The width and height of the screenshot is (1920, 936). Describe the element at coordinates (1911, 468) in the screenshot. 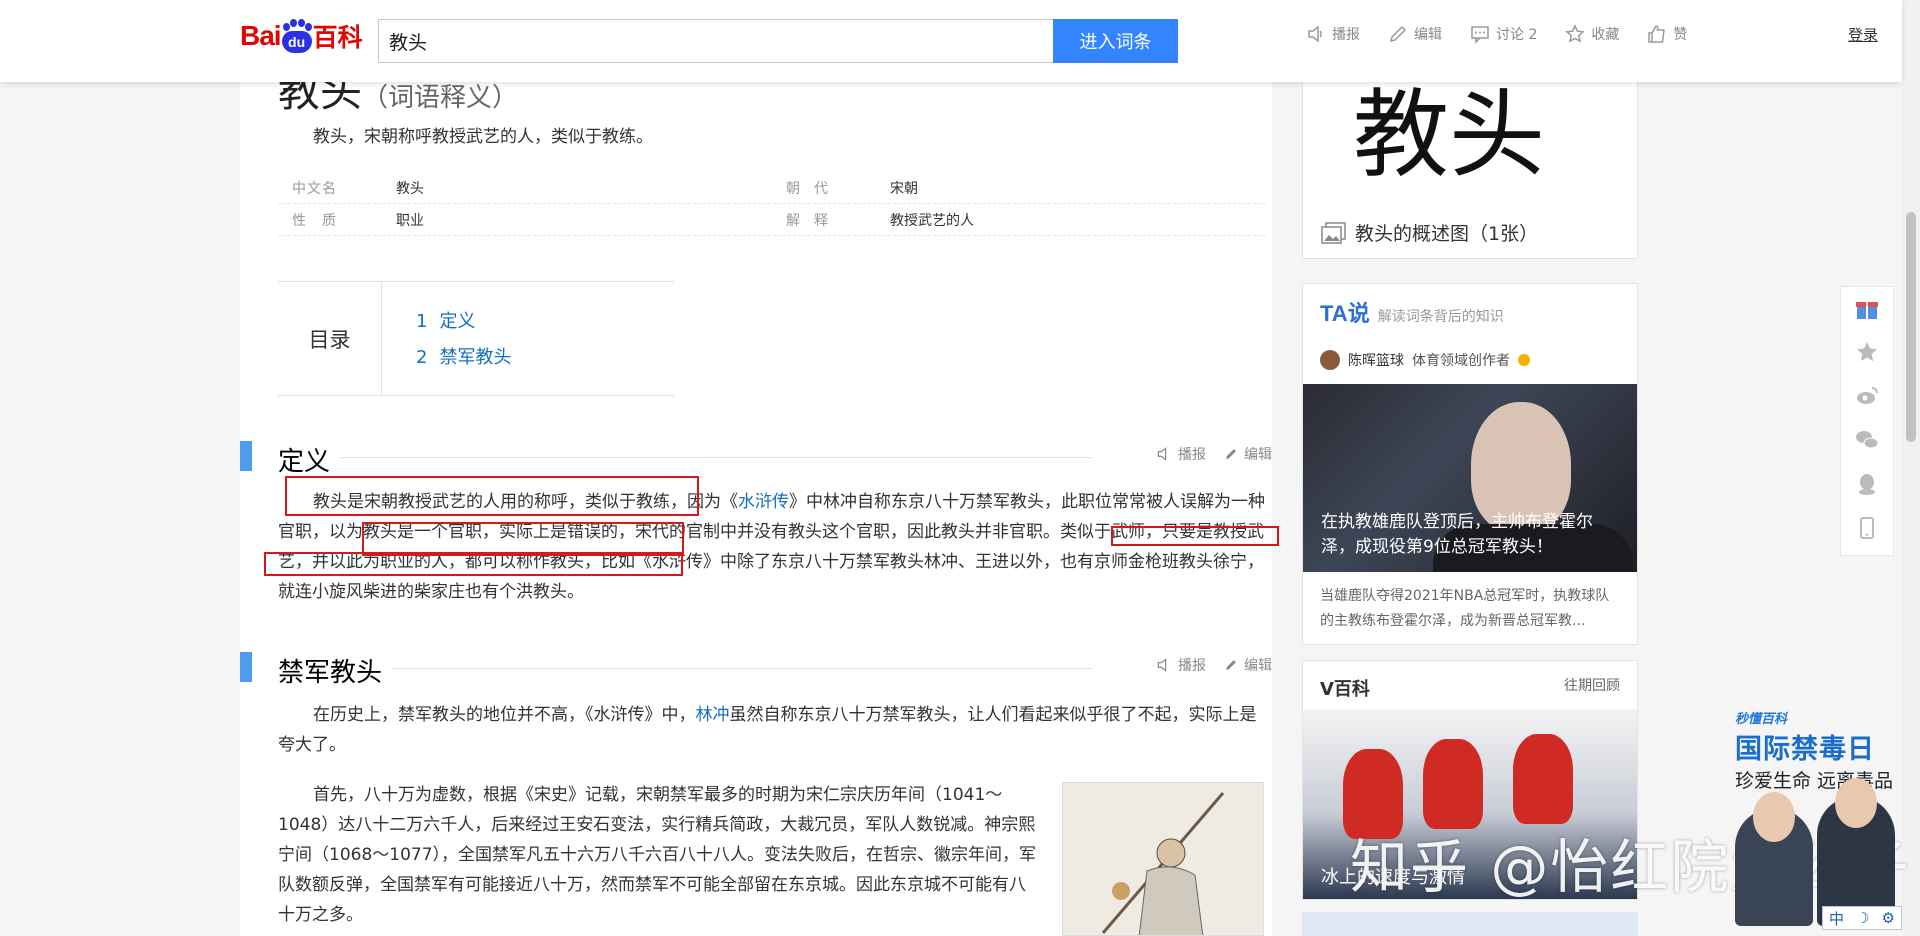

I see `page-scrollbar` at that location.